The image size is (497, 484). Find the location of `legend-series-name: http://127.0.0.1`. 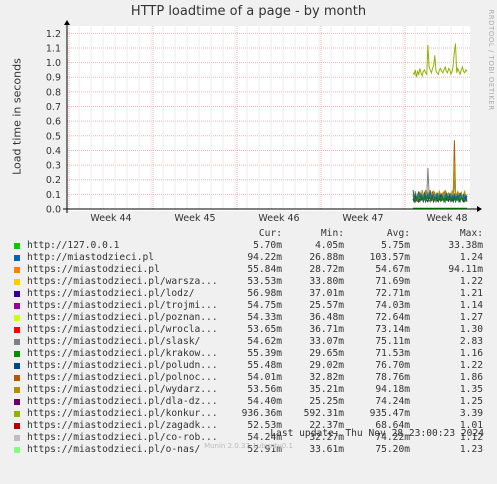

legend-series-name: http://127.0.0.1 is located at coordinates (73, 245).